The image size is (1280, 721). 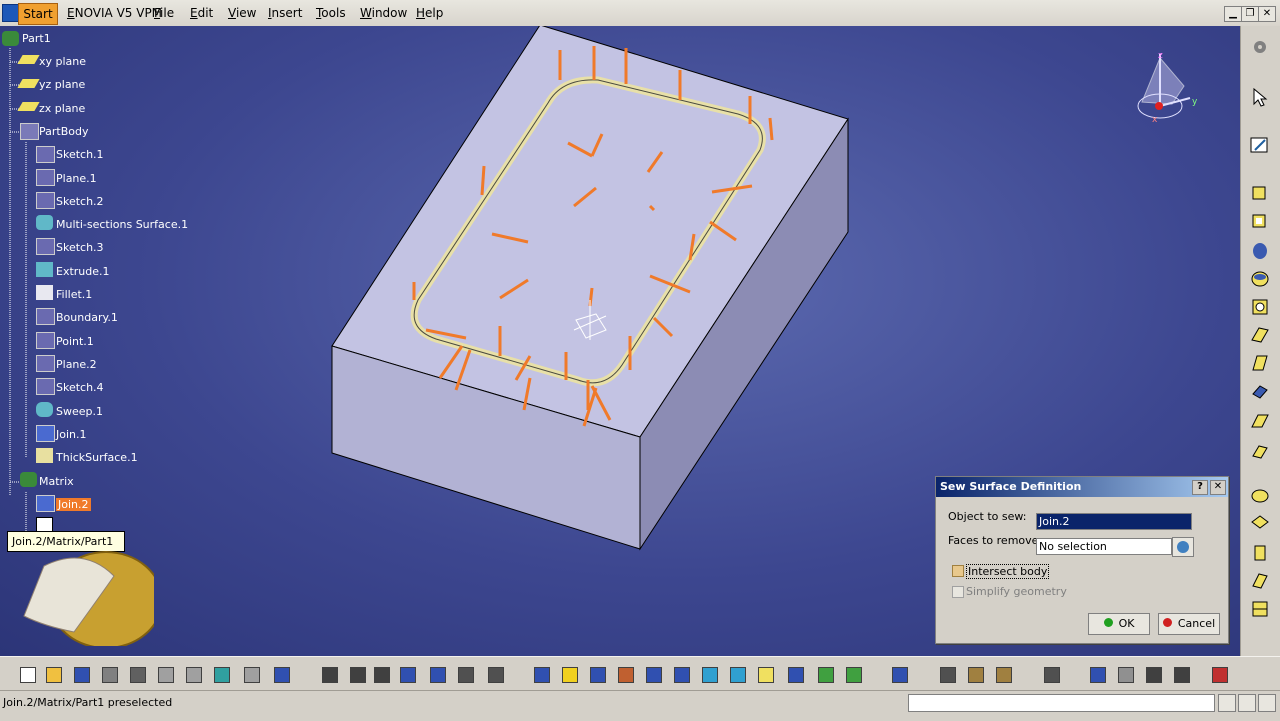 I want to click on fly-icon, so click(x=541, y=674).